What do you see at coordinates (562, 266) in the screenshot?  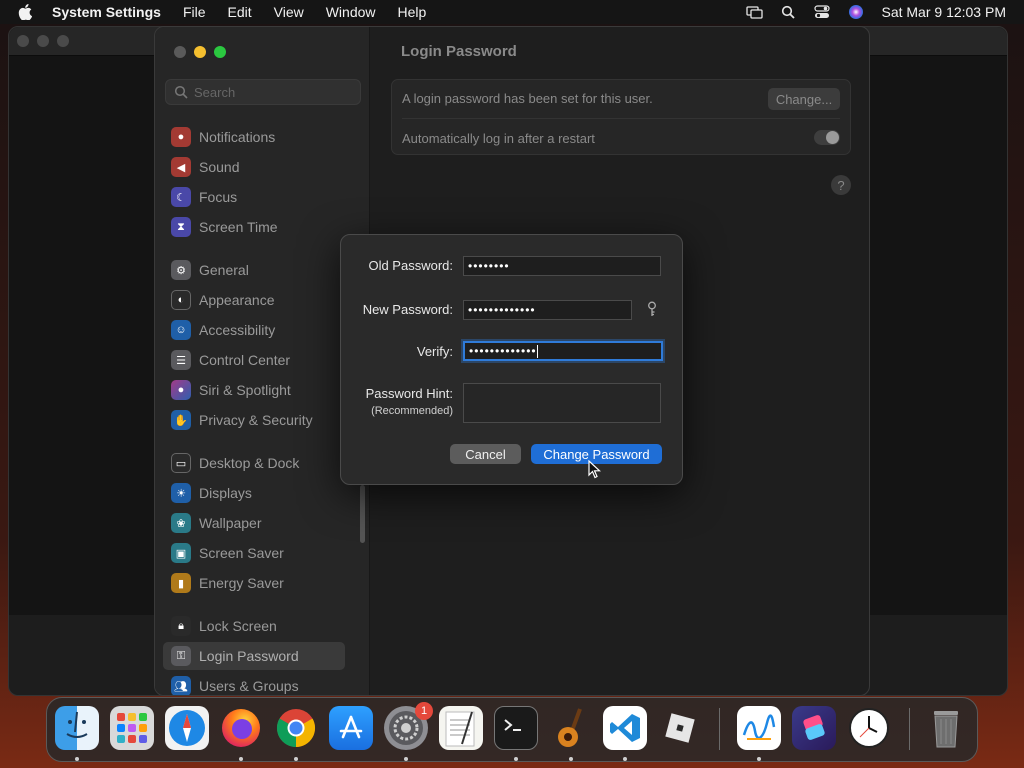 I see `old-password-field: ••••••••` at bounding box center [562, 266].